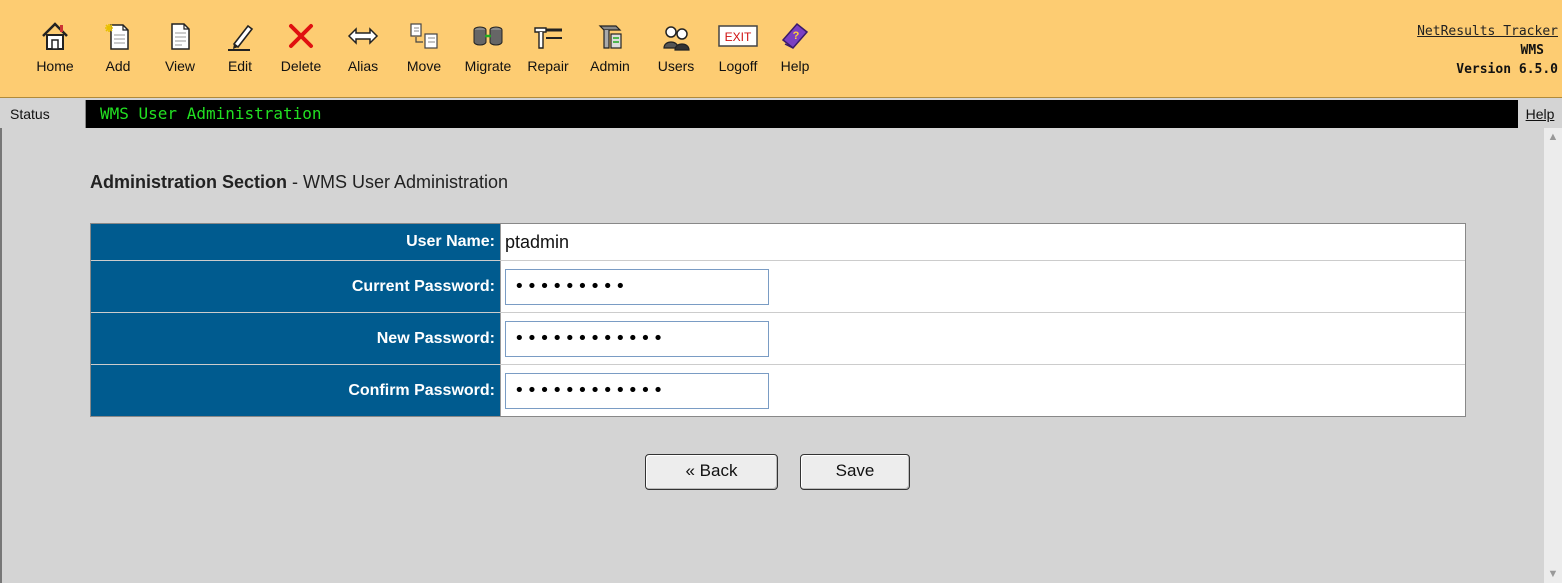 The width and height of the screenshot is (1562, 583). I want to click on toolbar-users-label: Users, so click(676, 66).